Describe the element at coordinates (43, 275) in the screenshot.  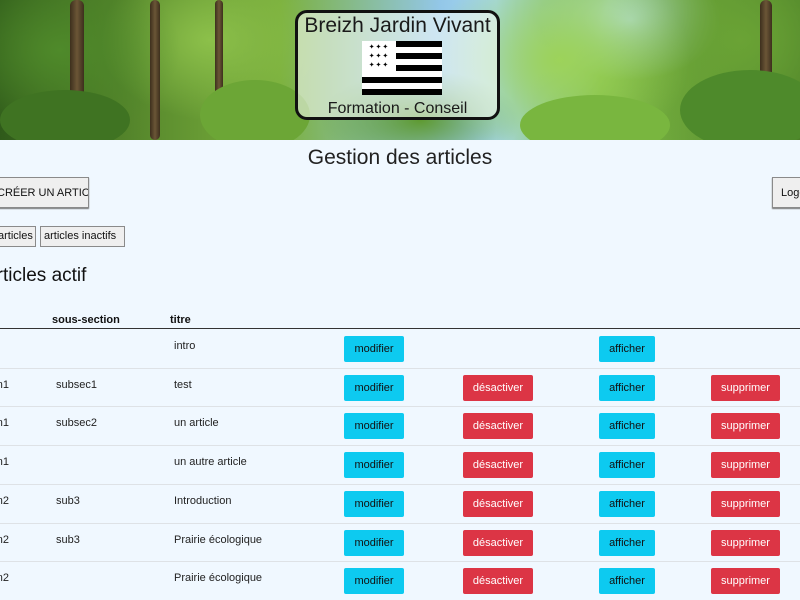
I see `section-title: Articles actif` at that location.